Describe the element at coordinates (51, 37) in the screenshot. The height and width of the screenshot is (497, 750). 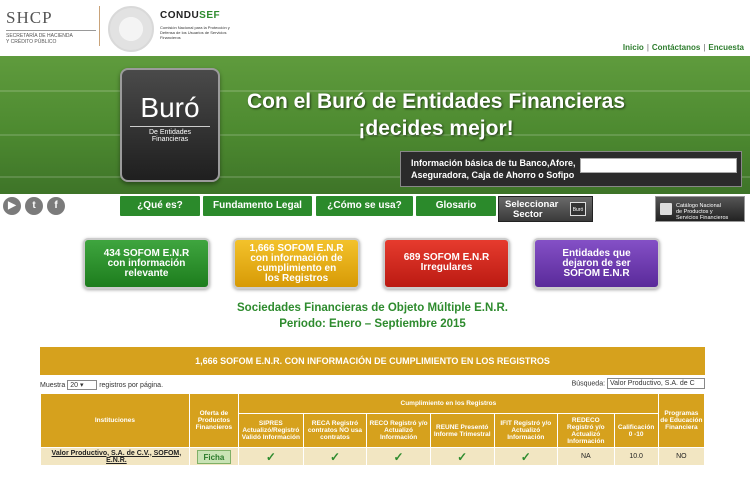
I see `shcp-subtitle: SECRETARÍA DE HACIENDA Y CRÉDITO PÚBLICO` at that location.